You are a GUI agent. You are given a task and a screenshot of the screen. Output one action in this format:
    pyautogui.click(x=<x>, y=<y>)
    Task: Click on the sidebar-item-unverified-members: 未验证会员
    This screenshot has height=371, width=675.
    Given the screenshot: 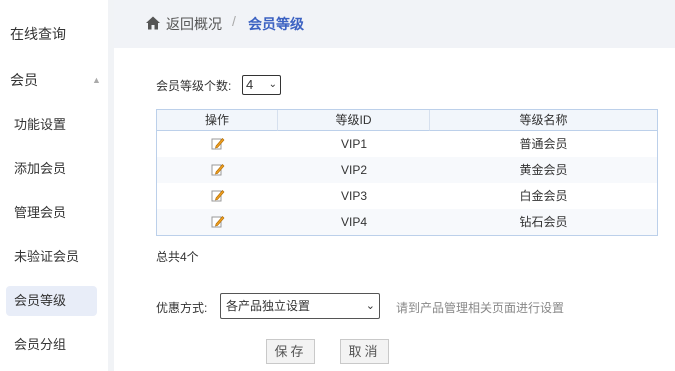 What is the action you would take?
    pyautogui.click(x=68, y=257)
    